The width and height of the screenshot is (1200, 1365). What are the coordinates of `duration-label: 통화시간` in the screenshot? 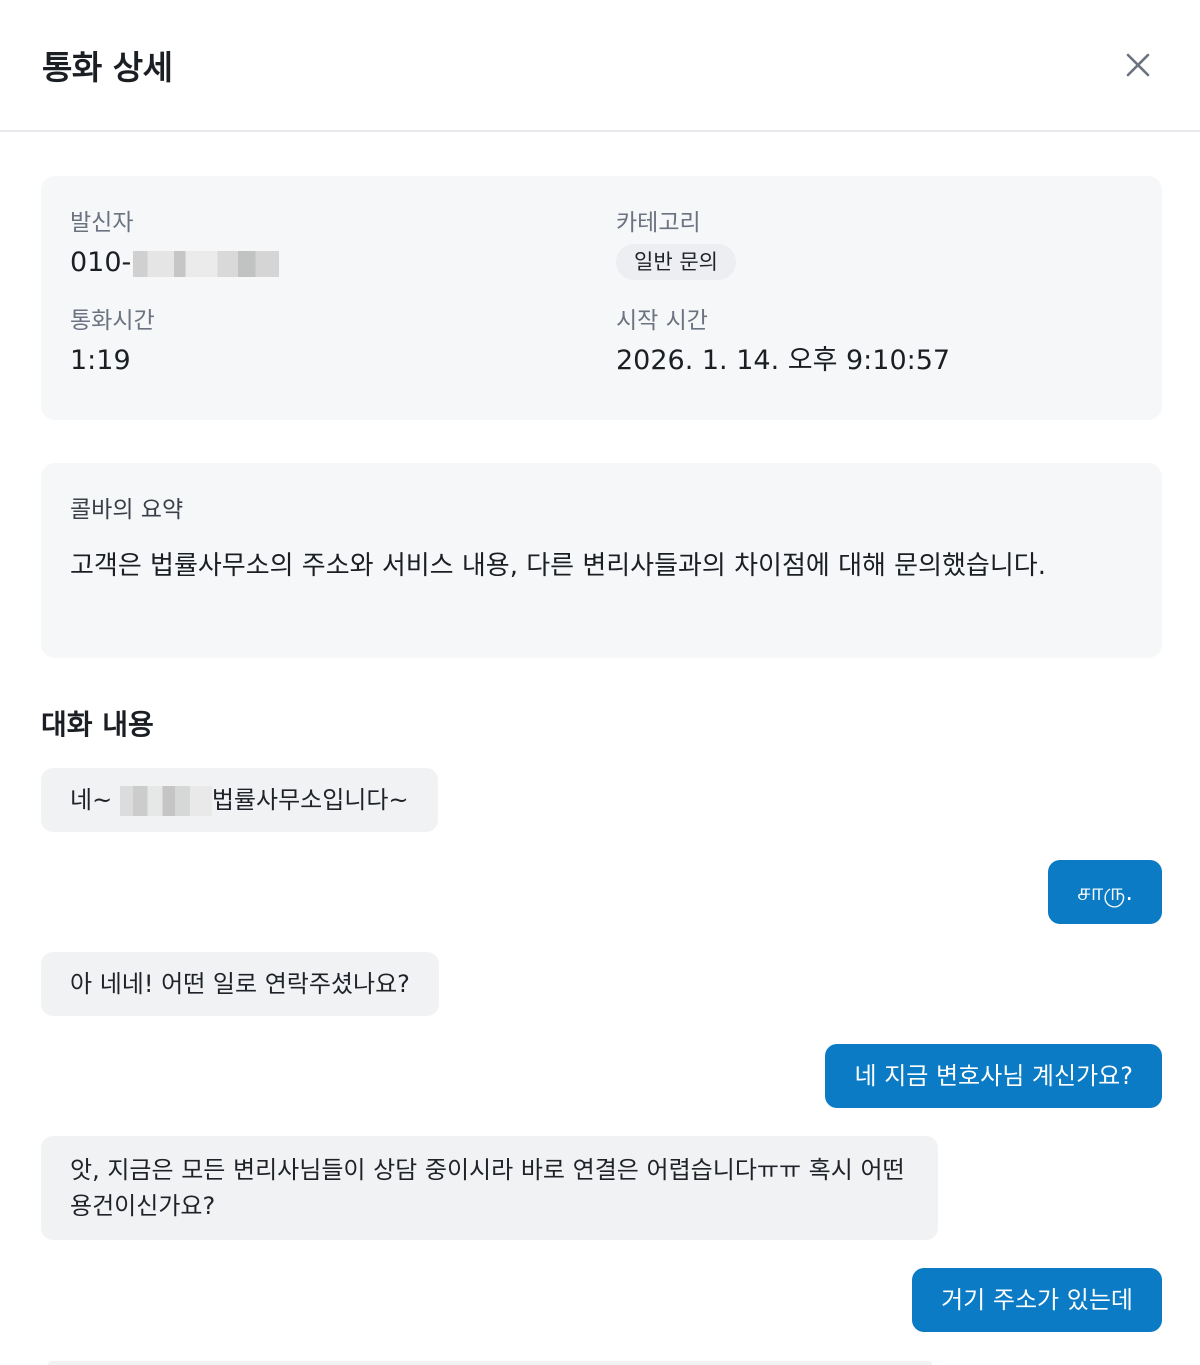 It's located at (112, 321).